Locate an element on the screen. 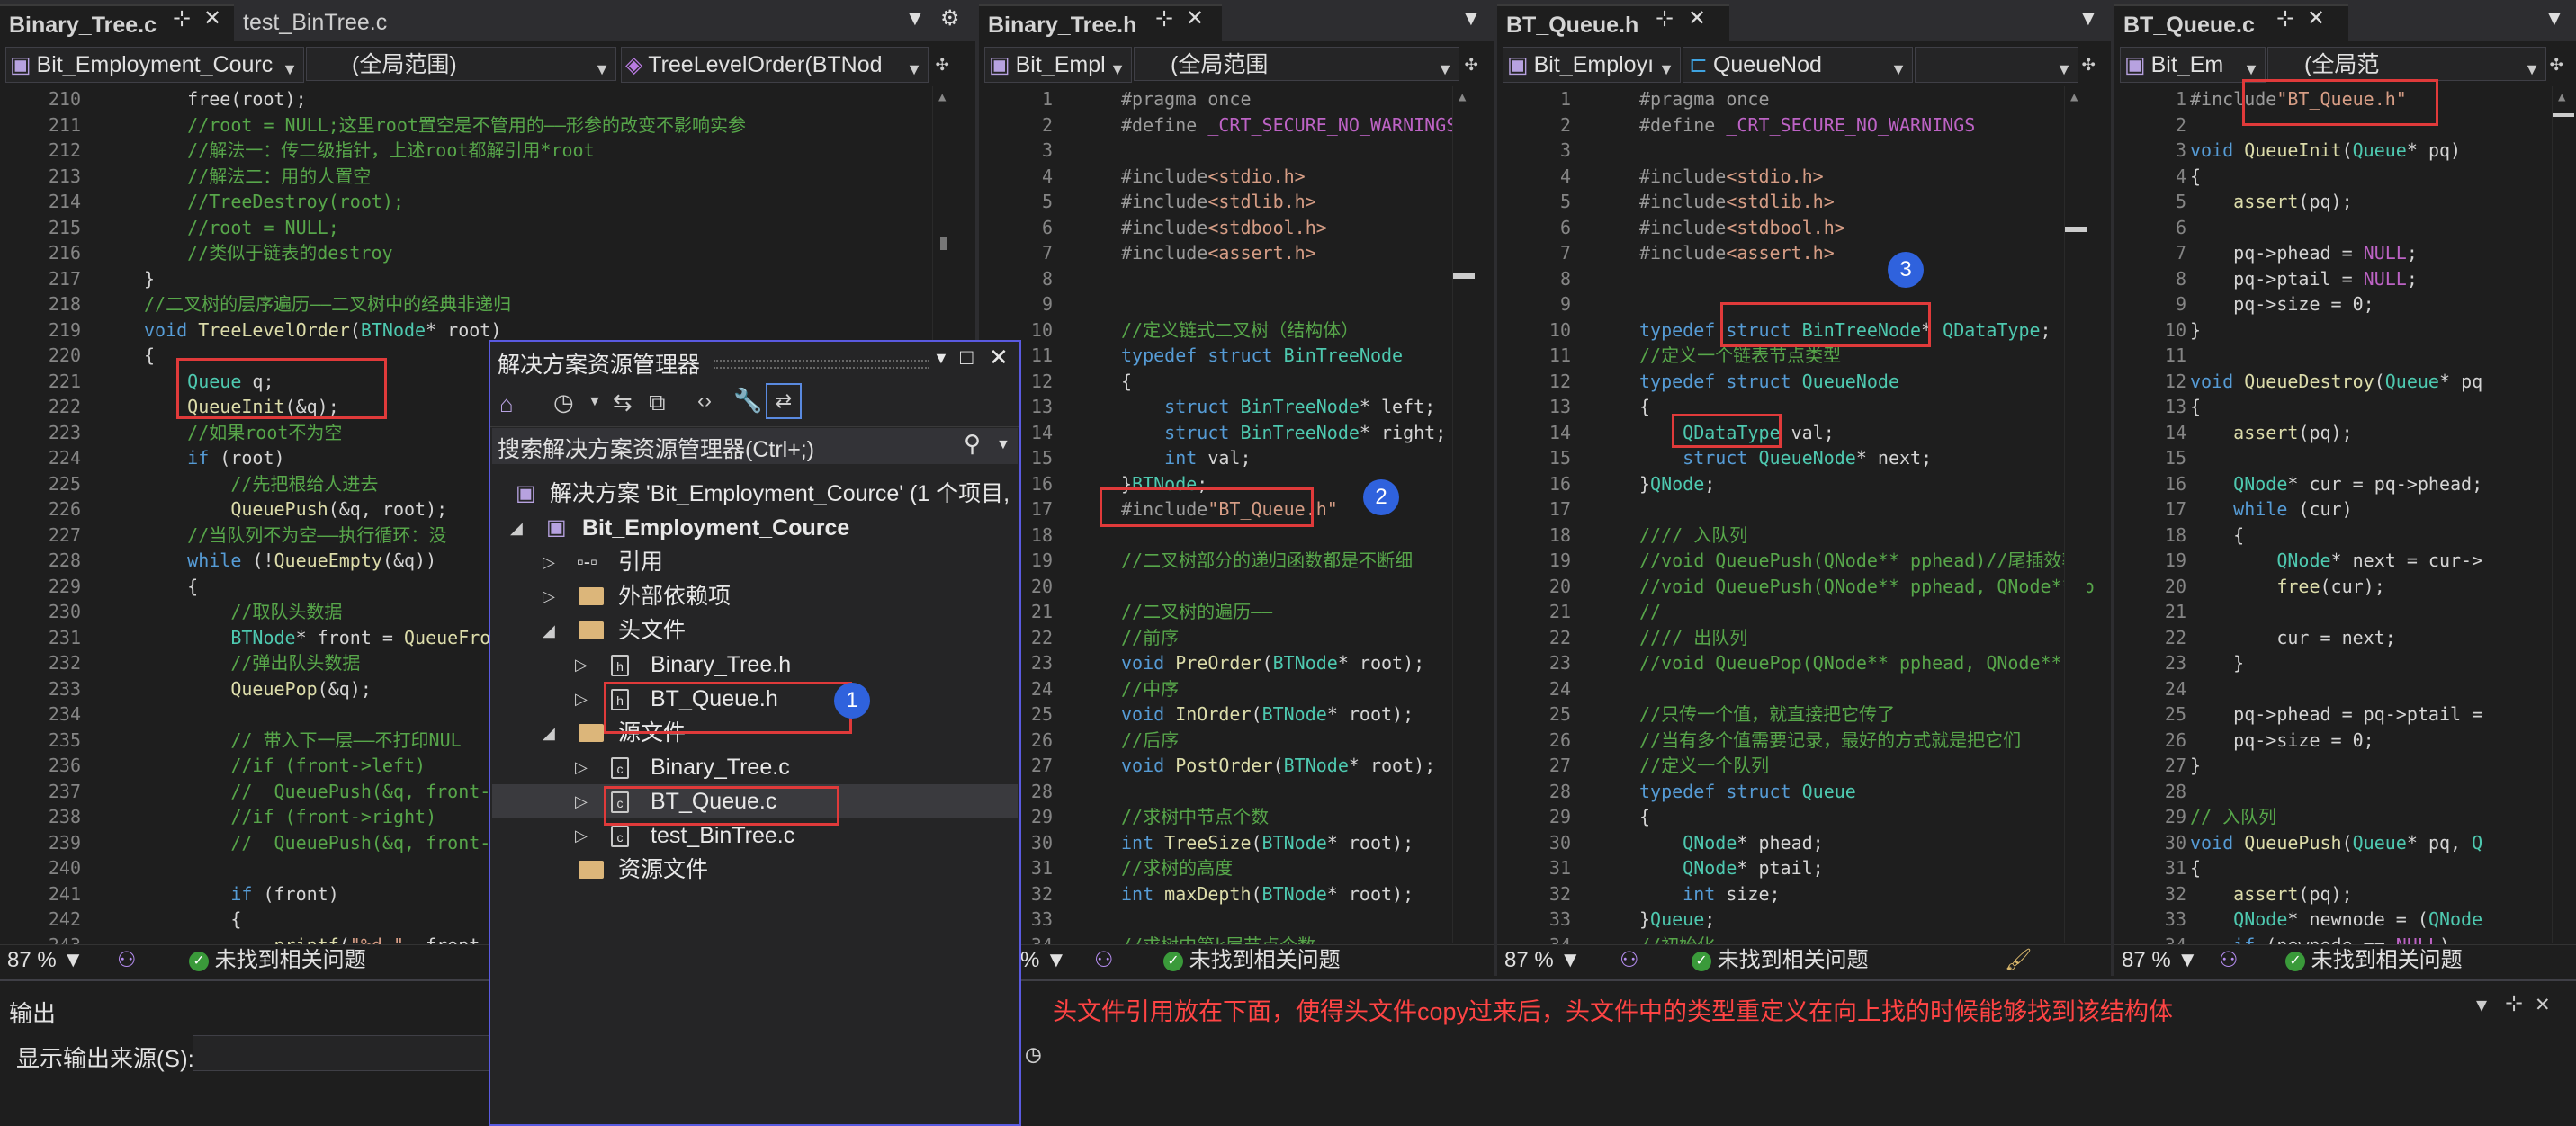 The height and width of the screenshot is (1126, 2576). code-line: //二叉树部分的递归函数都是不断细 is located at coordinates (1267, 561).